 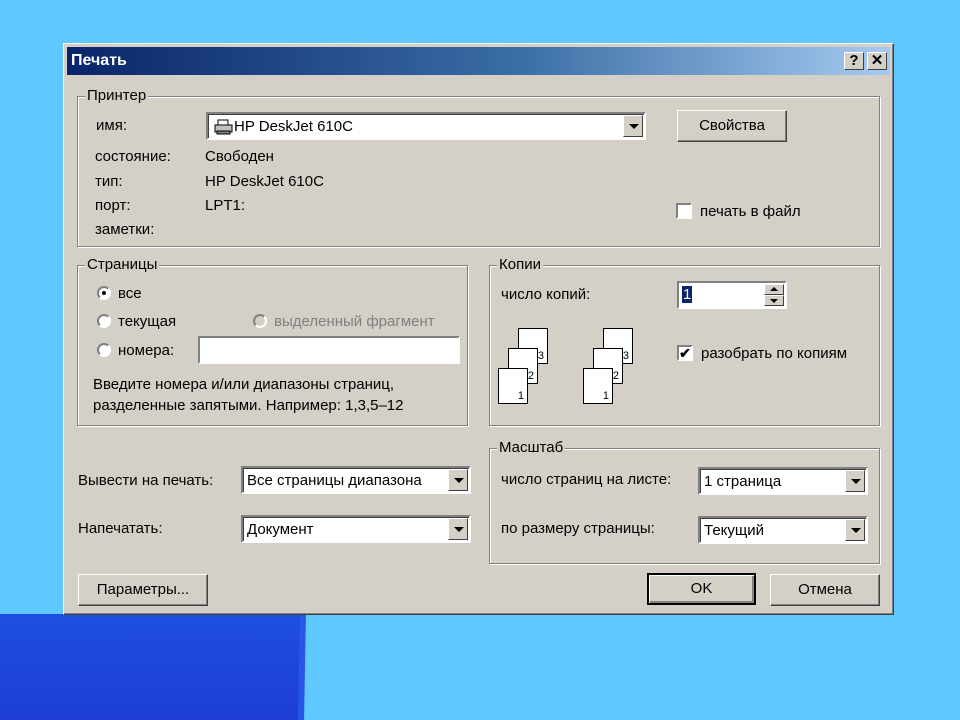 What do you see at coordinates (104, 321) in the screenshot?
I see `pages-current-radio` at bounding box center [104, 321].